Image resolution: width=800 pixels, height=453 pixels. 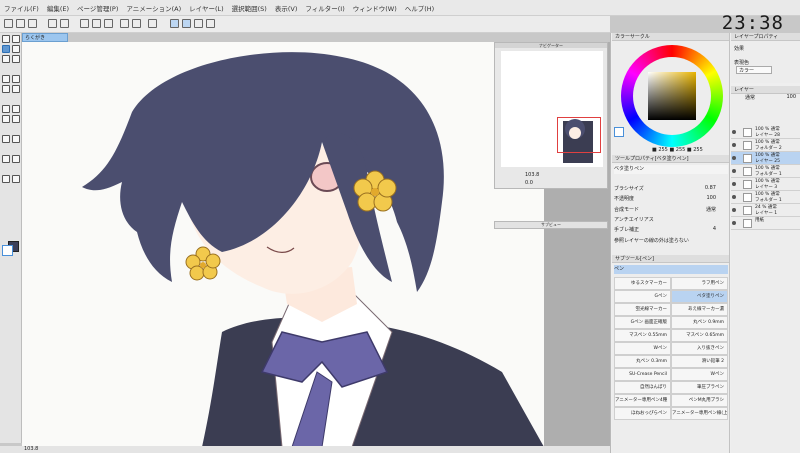 I want to click on menu-filter: フィルター(I), so click(x=324, y=8).